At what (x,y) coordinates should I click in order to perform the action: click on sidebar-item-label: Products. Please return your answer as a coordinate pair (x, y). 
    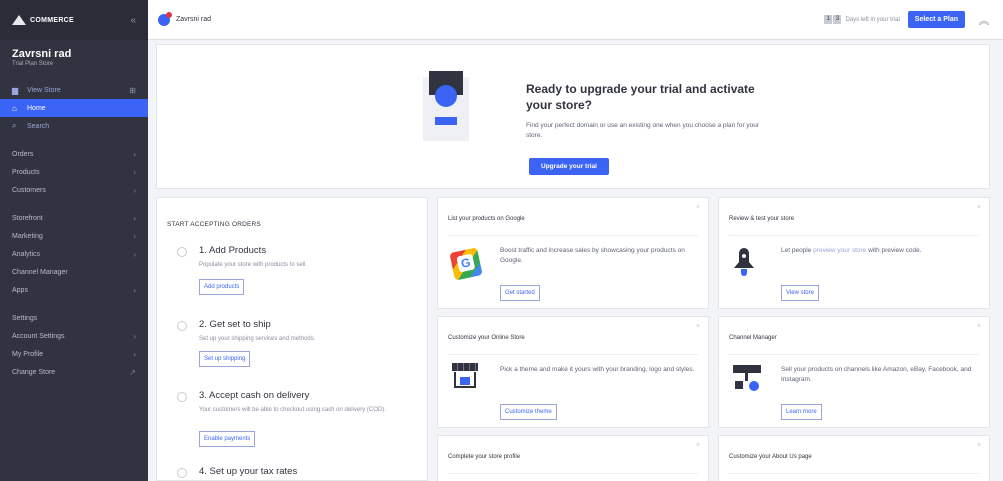
    Looking at the image, I should click on (26, 172).